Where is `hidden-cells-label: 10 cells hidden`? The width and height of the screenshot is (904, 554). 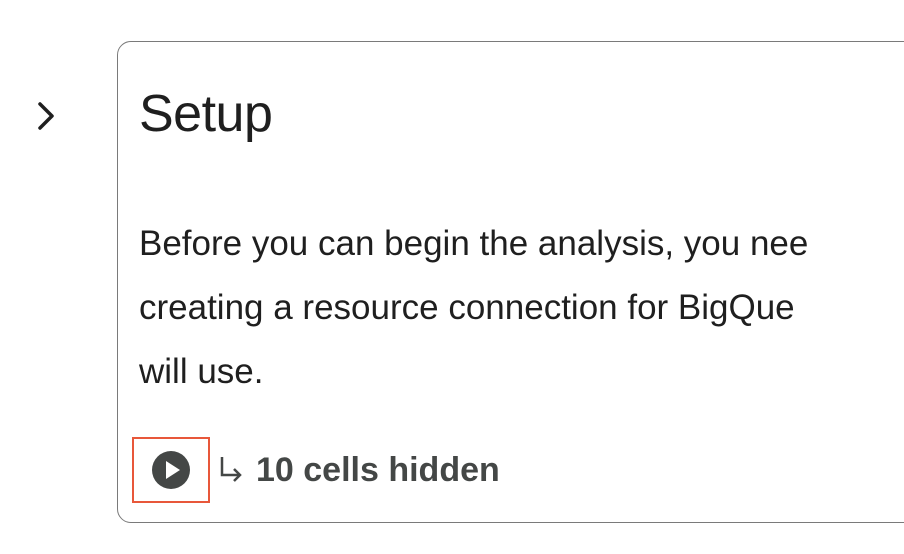 hidden-cells-label: 10 cells hidden is located at coordinates (378, 469).